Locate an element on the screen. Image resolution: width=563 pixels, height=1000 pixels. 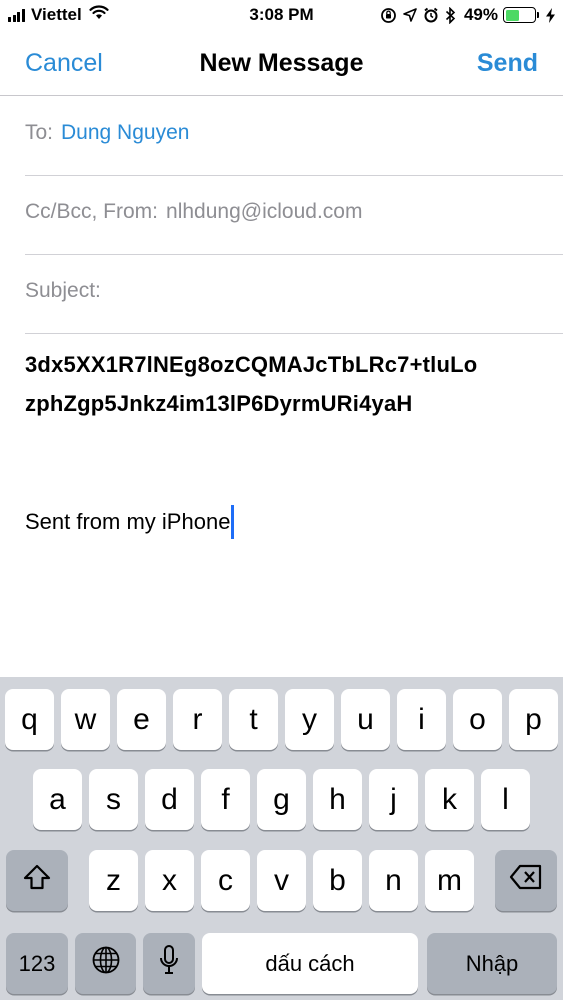
key-i: i is located at coordinates (421, 719).